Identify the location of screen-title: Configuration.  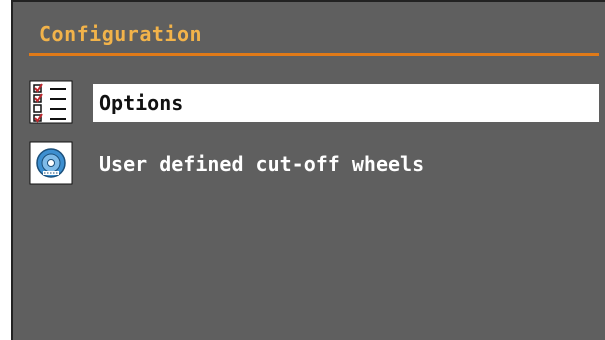
(121, 34).